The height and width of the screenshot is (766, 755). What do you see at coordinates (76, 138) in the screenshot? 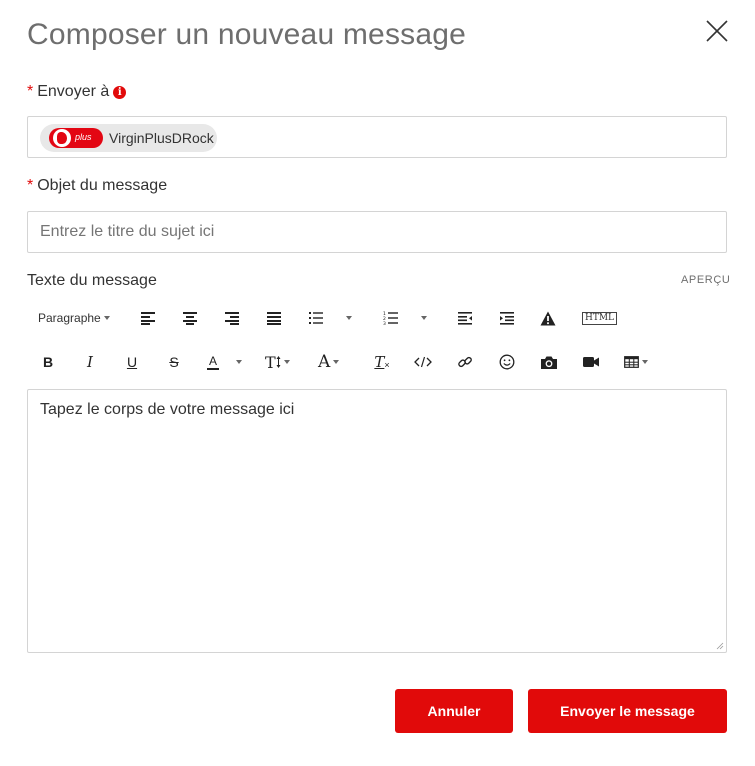
I see `avatar: plus` at bounding box center [76, 138].